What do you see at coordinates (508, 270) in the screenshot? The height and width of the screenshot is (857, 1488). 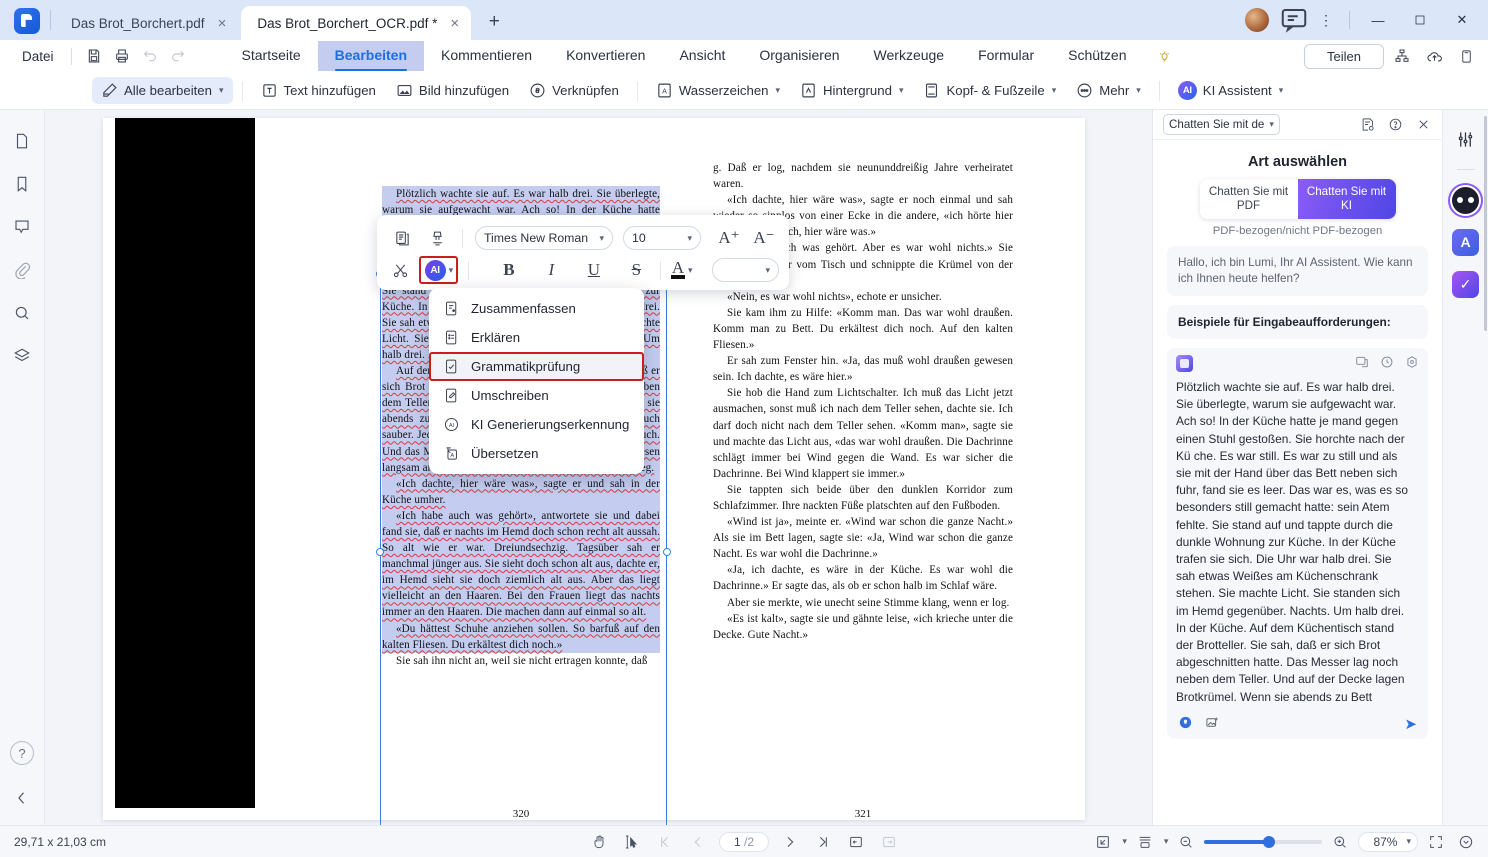 I see `bold-button: B` at bounding box center [508, 270].